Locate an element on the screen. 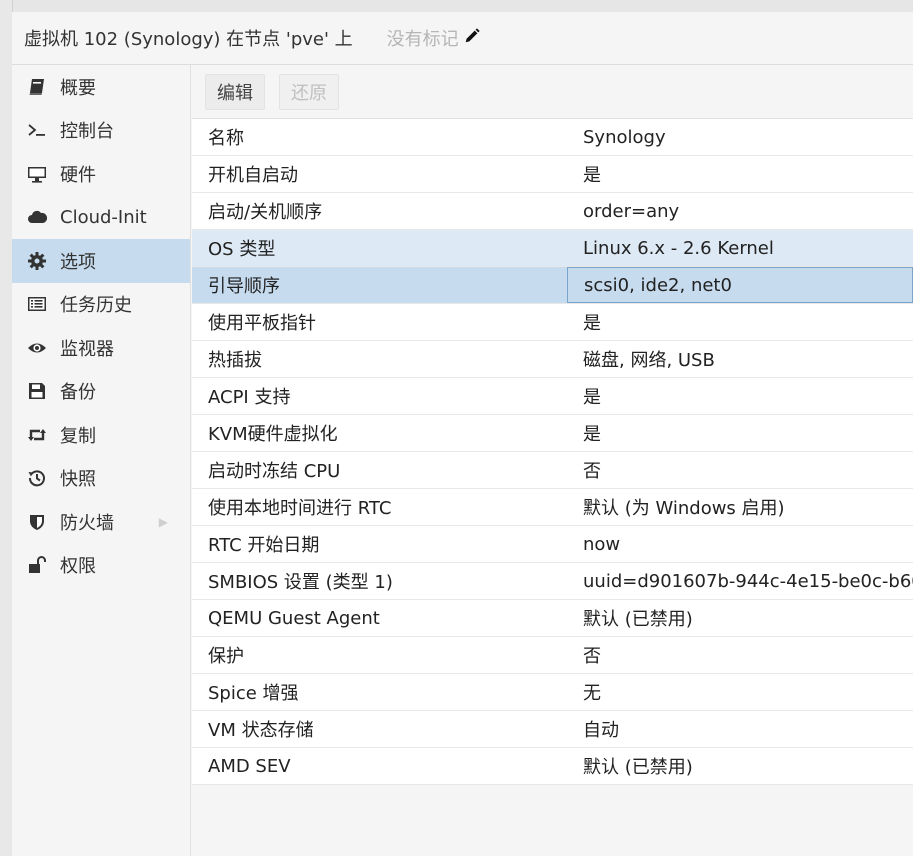 The width and height of the screenshot is (913, 856). option-key: 使用本地时间进行 RTC is located at coordinates (300, 508).